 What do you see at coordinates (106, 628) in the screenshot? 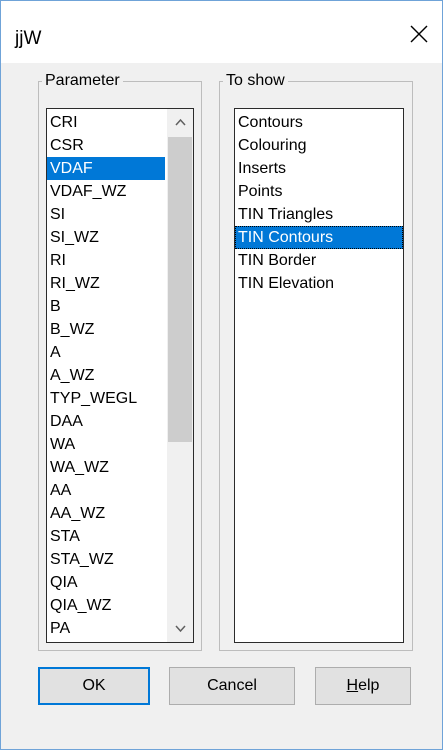
I see `parameter-item: PA` at bounding box center [106, 628].